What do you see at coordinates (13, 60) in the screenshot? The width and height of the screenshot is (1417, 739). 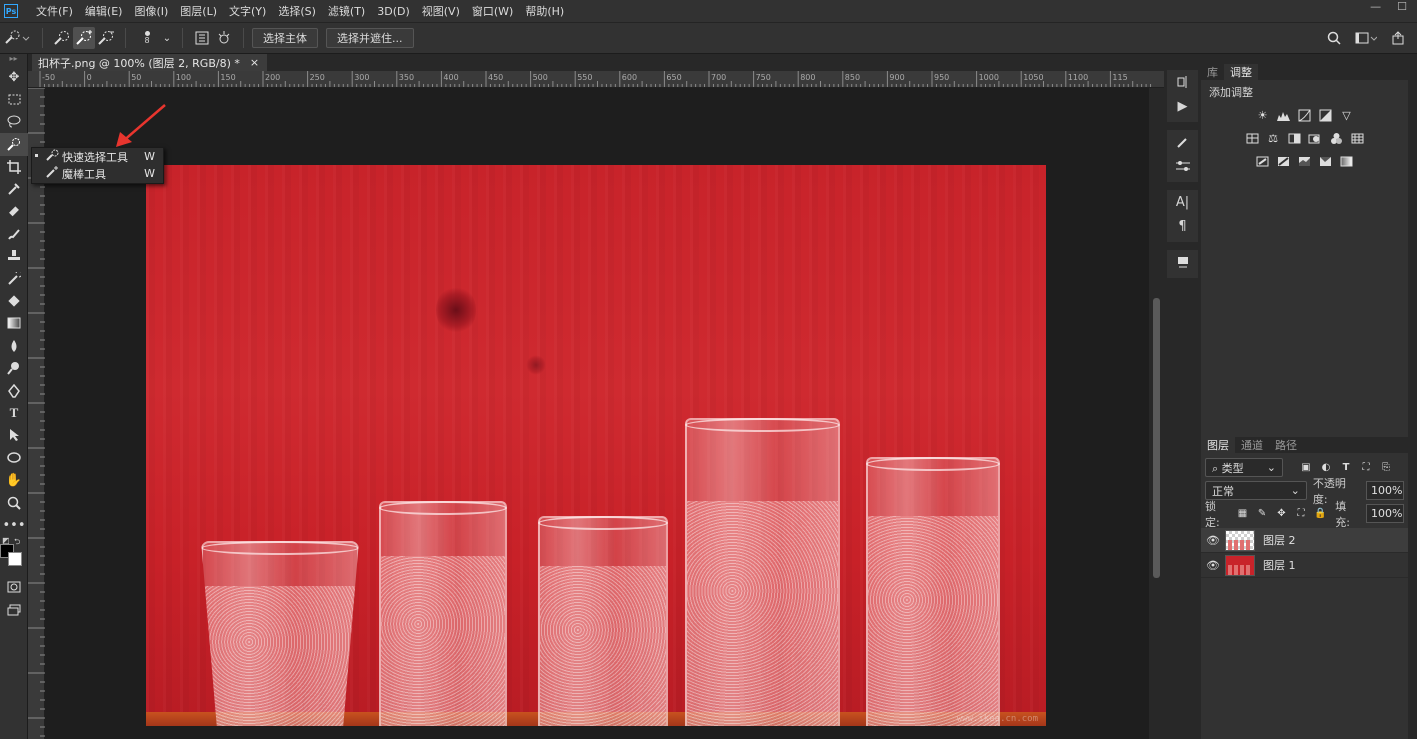 I see `panel-grip-icon: ▸▸` at bounding box center [13, 60].